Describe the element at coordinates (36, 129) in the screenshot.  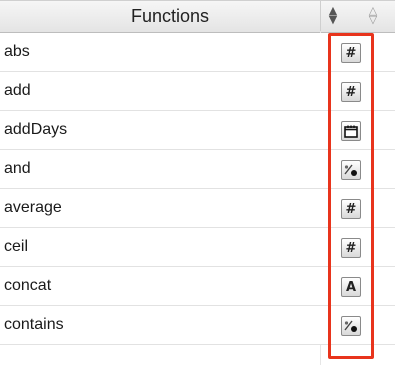
I see `function-name: addDays` at that location.